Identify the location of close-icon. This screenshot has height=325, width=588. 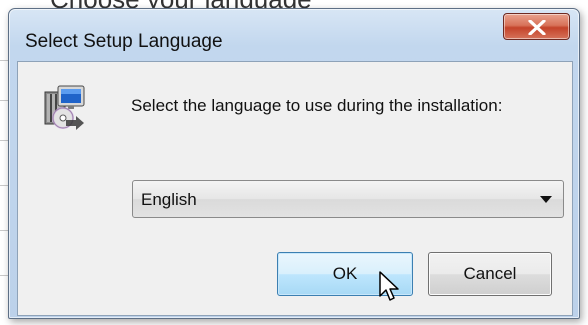
(537, 27).